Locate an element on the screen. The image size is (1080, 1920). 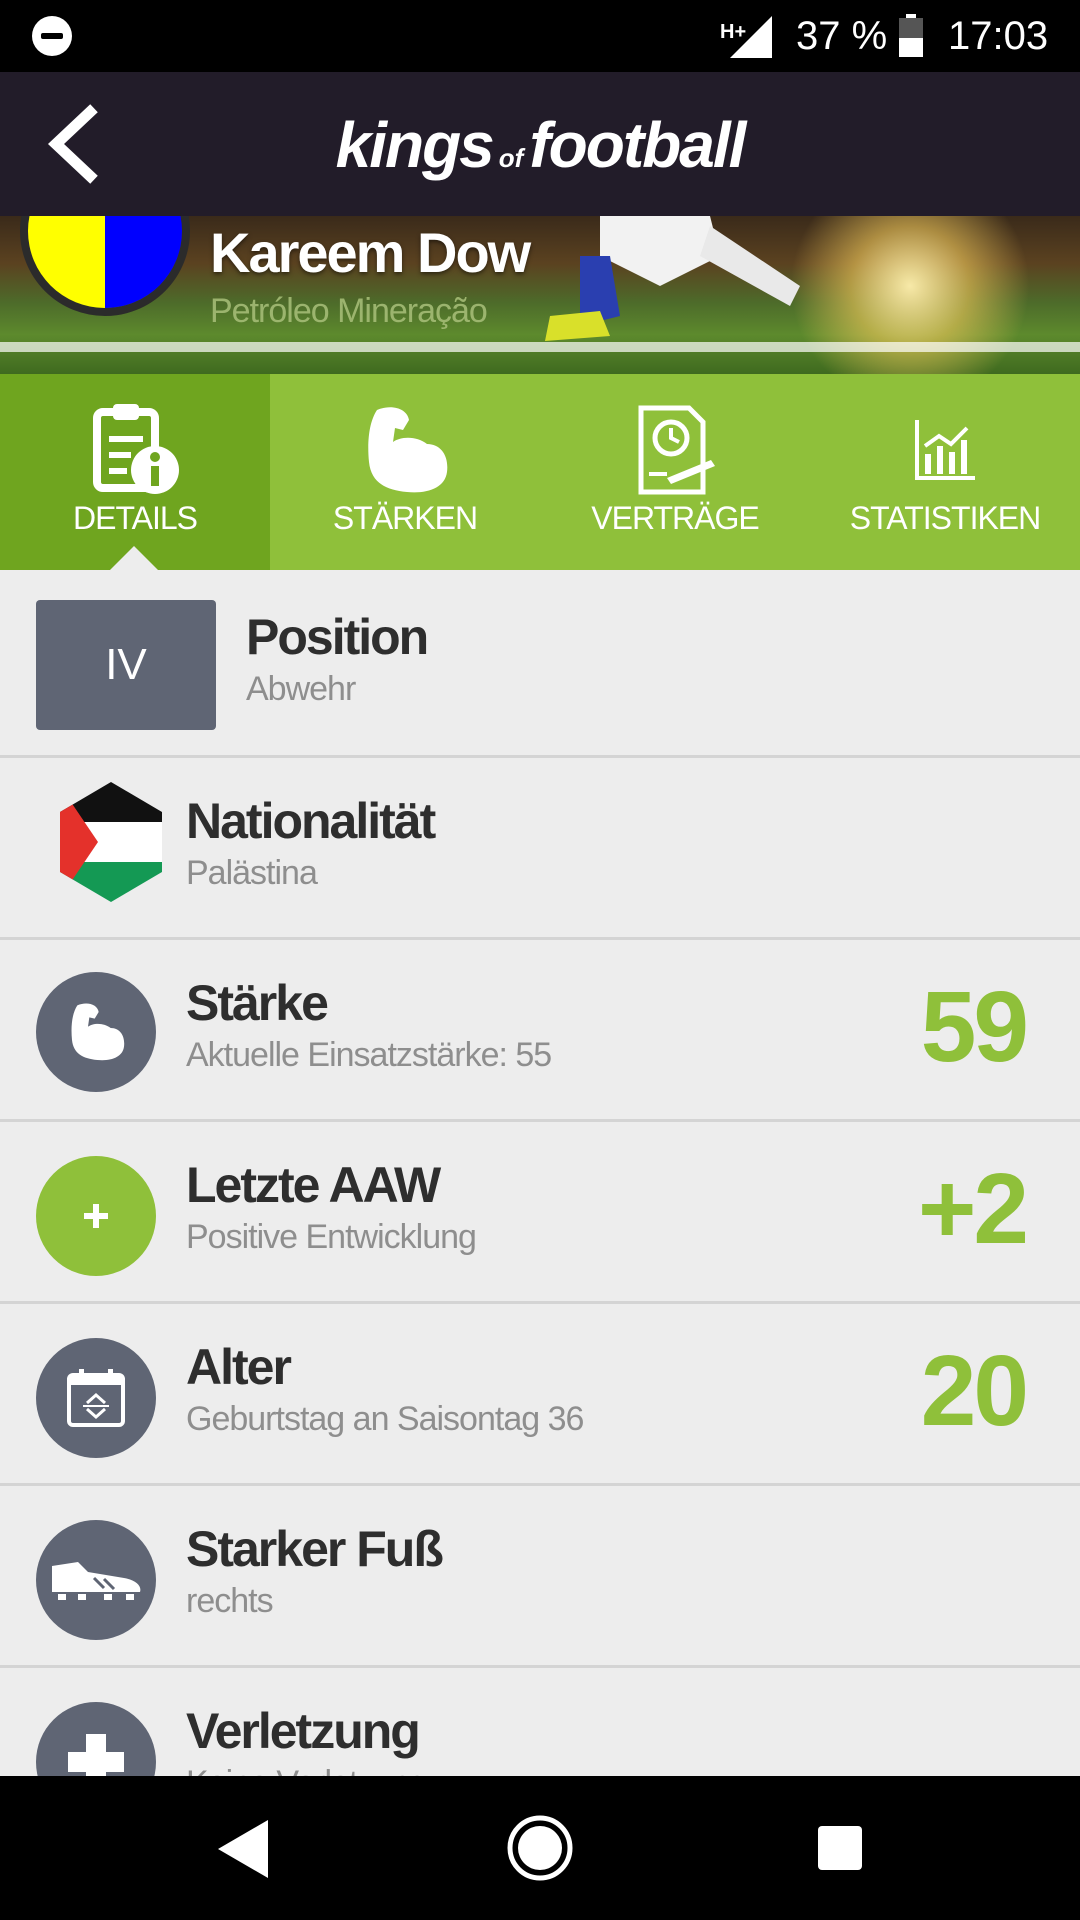
foot-icon-circle is located at coordinates (96, 1580).